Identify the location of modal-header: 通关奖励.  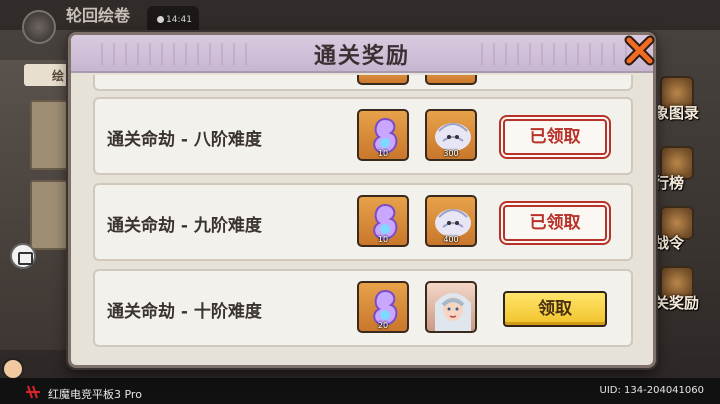
(362, 54).